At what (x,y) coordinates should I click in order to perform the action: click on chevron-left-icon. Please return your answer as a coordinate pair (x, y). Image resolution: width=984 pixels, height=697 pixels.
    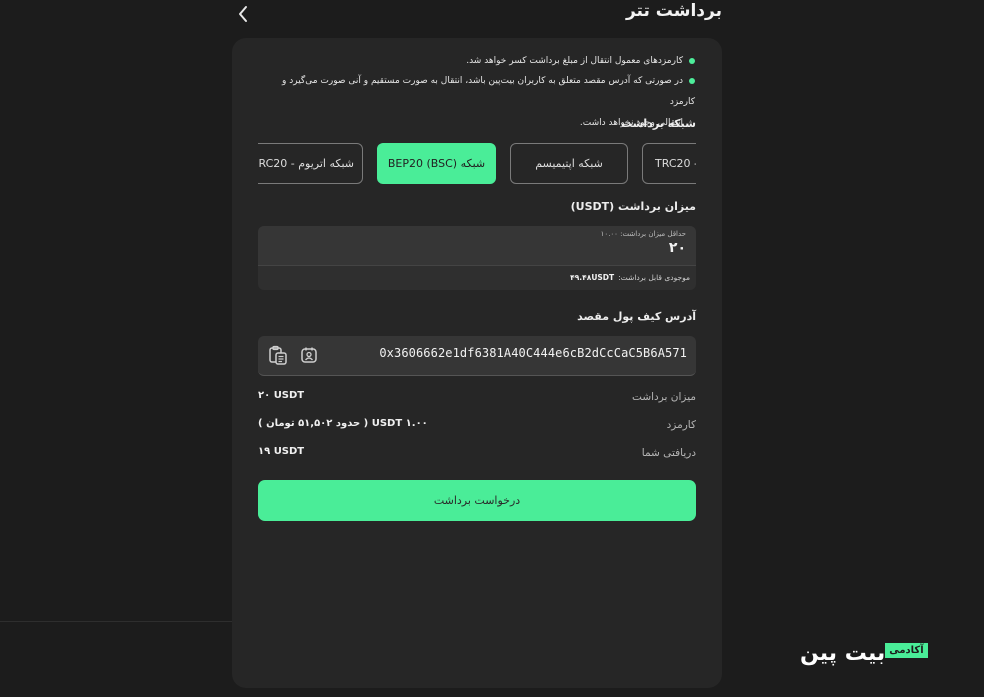
    Looking at the image, I should click on (243, 14).